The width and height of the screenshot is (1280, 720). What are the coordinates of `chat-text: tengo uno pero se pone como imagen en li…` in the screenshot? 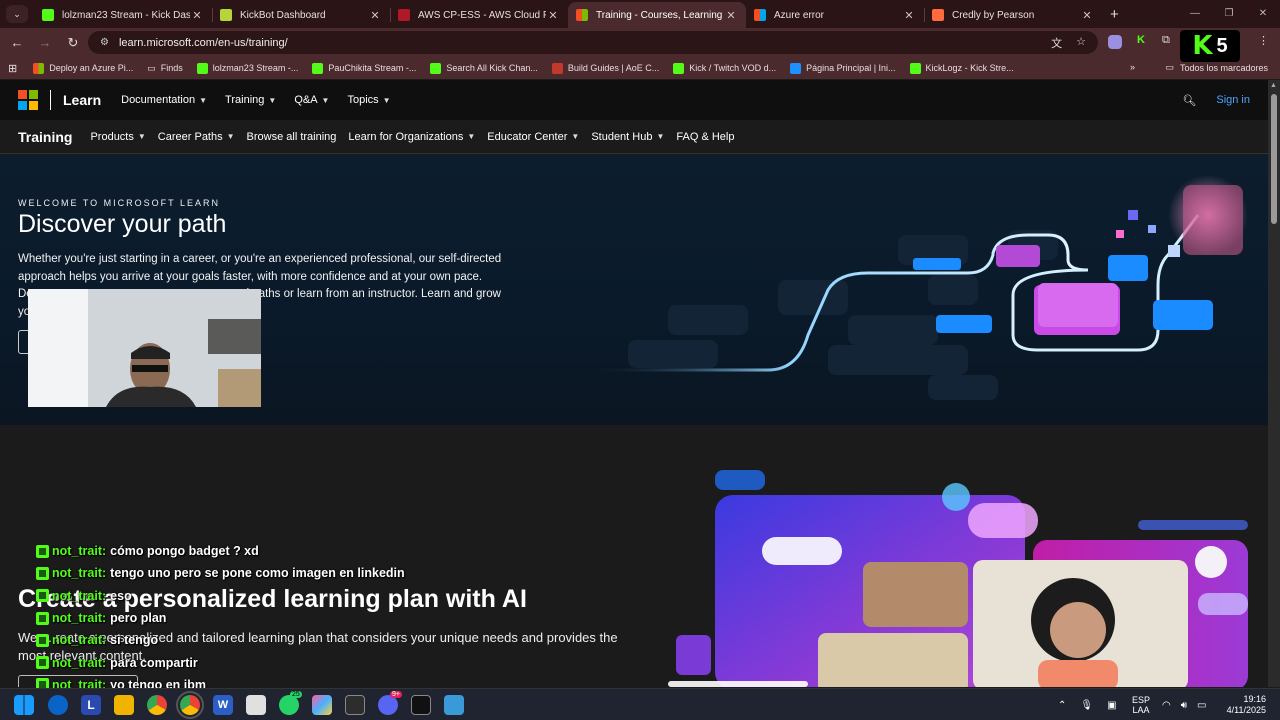 It's located at (257, 573).